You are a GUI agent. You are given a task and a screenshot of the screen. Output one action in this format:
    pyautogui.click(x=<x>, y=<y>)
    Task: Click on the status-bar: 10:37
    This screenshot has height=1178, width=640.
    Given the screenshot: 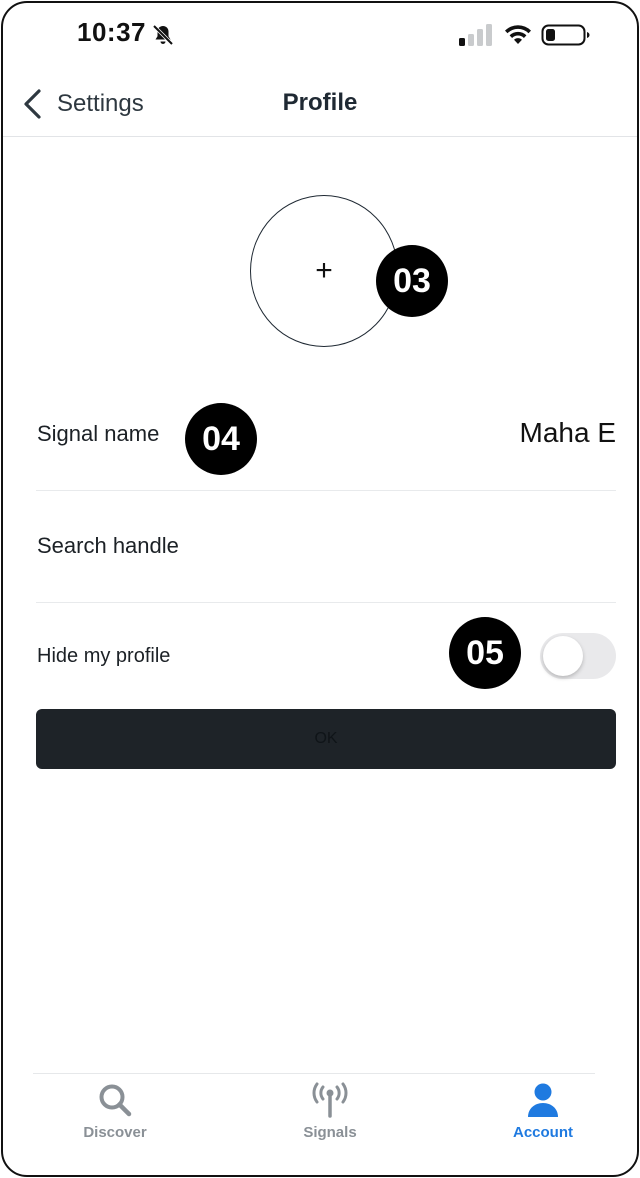 What is the action you would take?
    pyautogui.click(x=320, y=36)
    